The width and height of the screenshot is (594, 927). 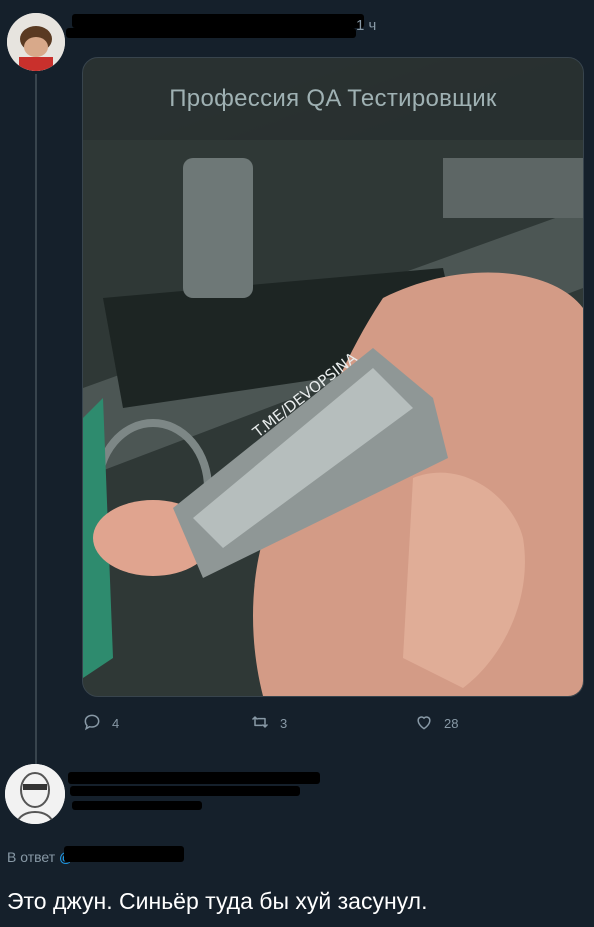 What do you see at coordinates (366, 25) in the screenshot?
I see `tweet-time: 1 ч` at bounding box center [366, 25].